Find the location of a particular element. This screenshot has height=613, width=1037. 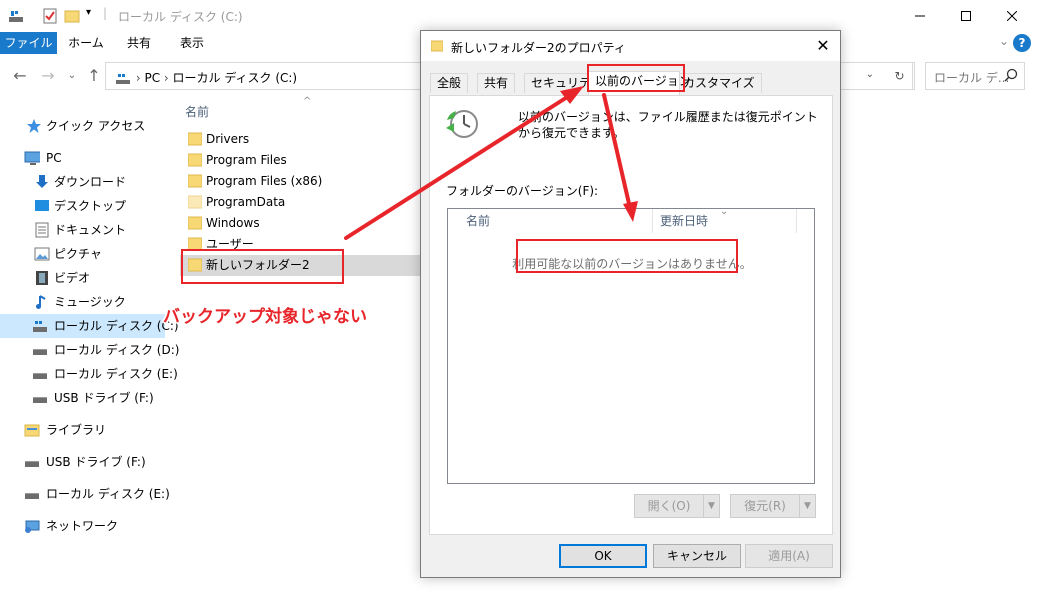

dialog-title: 新しいフォルダー2のプロパティ is located at coordinates (538, 48).